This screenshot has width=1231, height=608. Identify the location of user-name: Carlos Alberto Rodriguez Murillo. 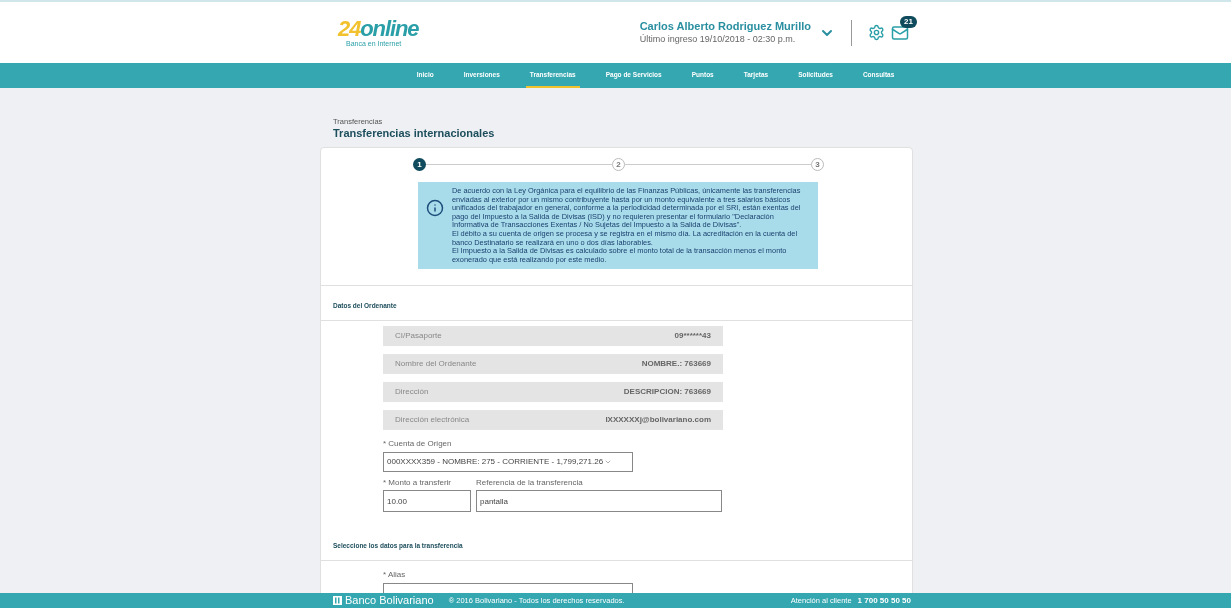
(725, 27).